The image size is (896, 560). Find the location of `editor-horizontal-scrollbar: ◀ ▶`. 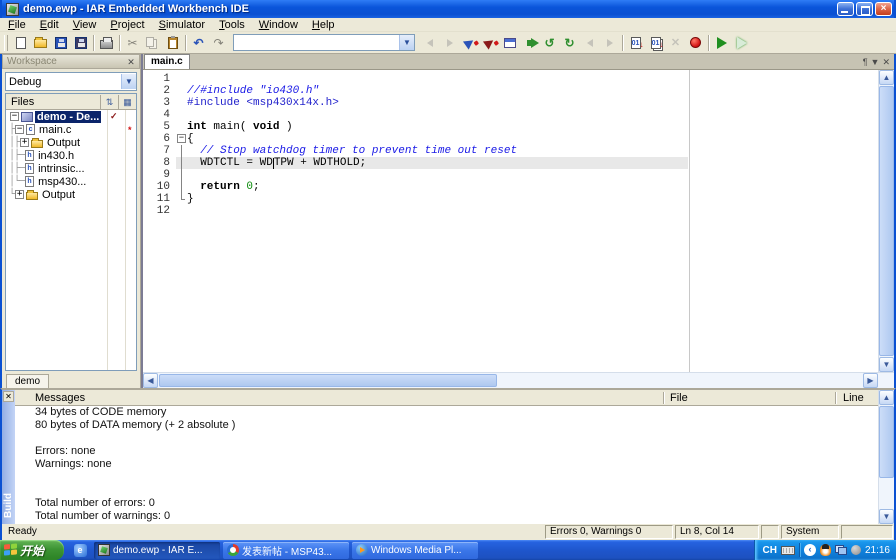

editor-horizontal-scrollbar: ◀ ▶ is located at coordinates (518, 380).